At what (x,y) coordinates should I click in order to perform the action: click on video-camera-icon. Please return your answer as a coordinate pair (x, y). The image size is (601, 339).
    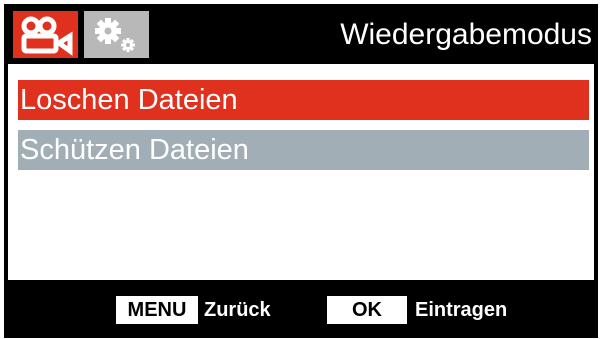
    Looking at the image, I should click on (47, 36).